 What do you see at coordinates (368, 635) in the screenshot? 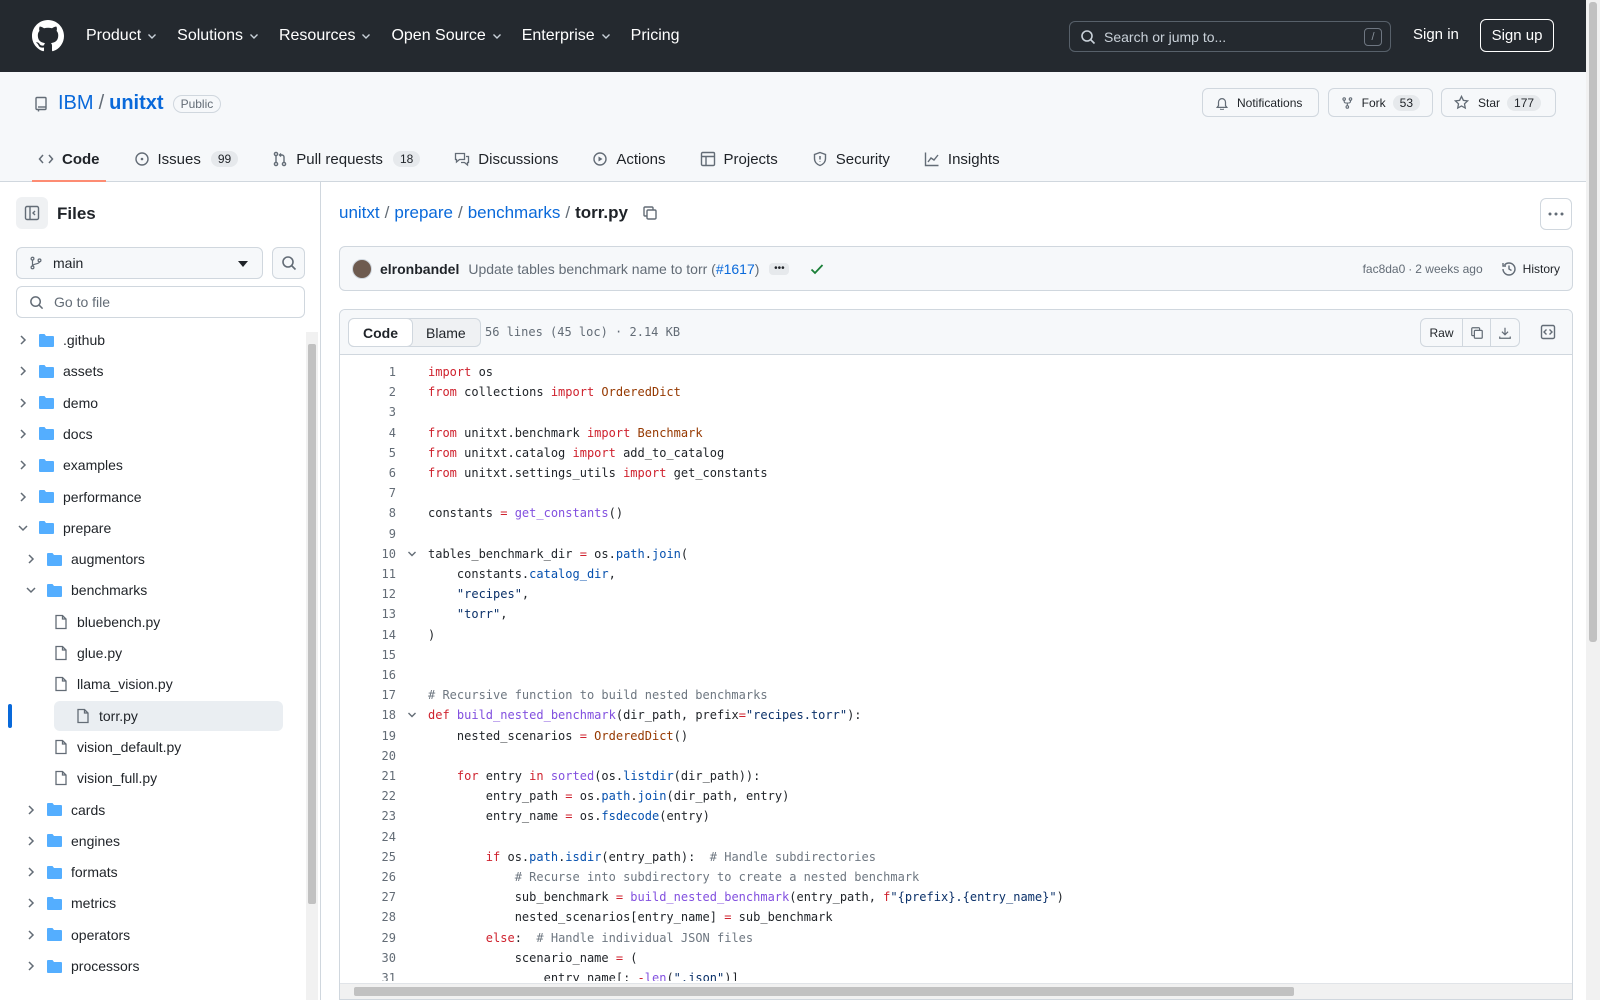
I see `line-number: 14` at bounding box center [368, 635].